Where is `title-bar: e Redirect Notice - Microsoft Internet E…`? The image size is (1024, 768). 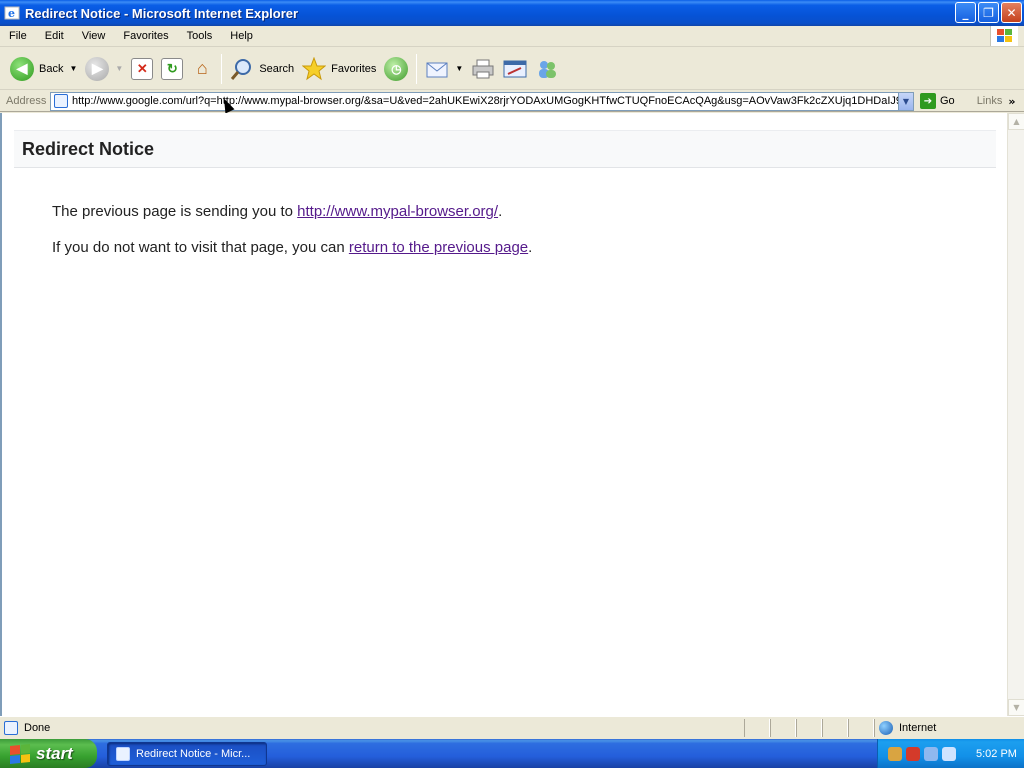
title-bar: e Redirect Notice - Microsoft Internet E… is located at coordinates (512, 13).